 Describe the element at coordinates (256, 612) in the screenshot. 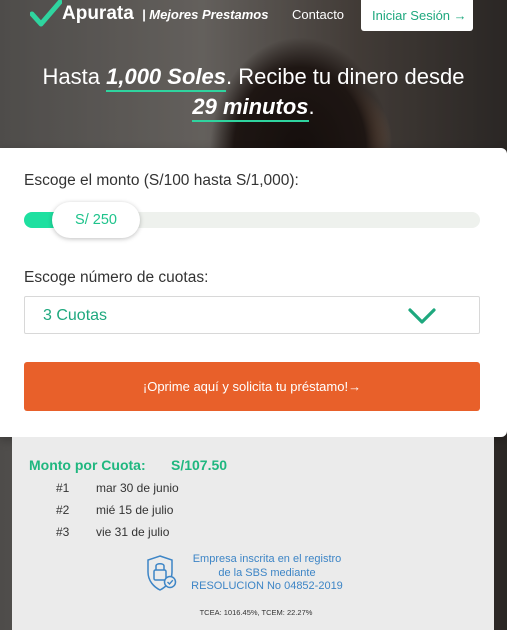

I see `tcea-text: TCEA: 1016.45%, TCEM: 22.27%` at that location.